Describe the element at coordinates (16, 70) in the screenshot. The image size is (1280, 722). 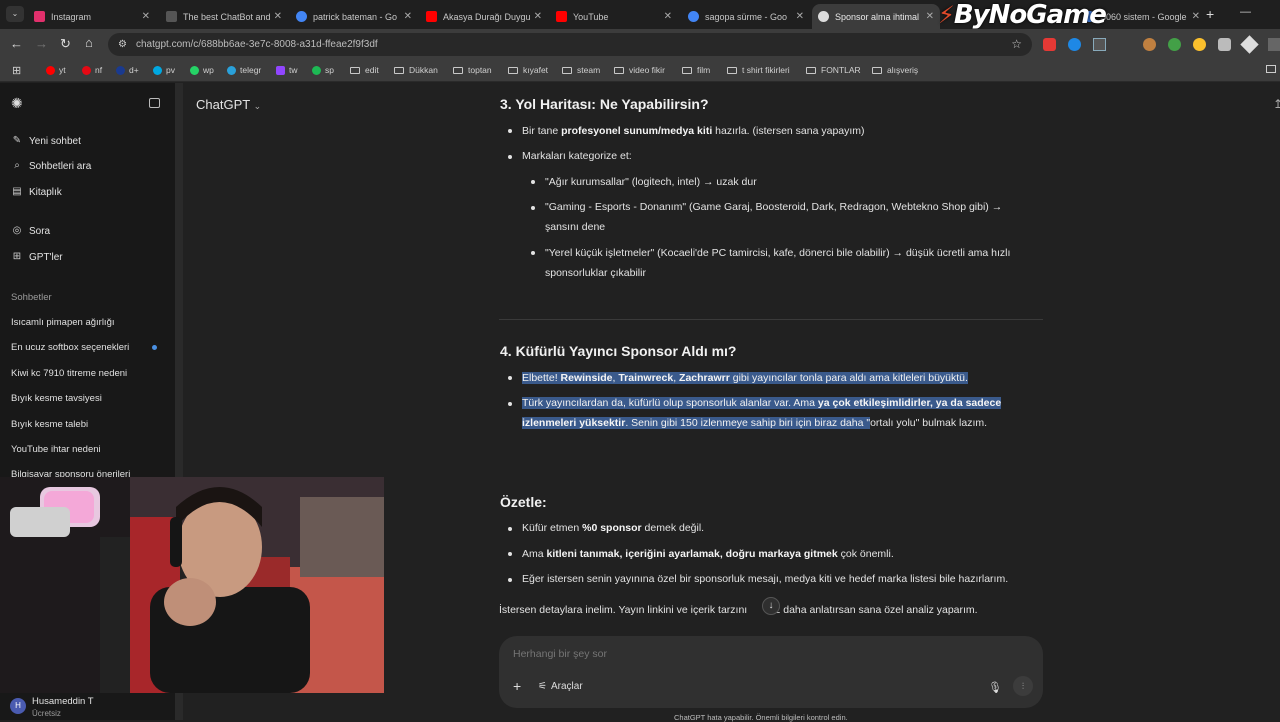
I see `apps-grid-icon: ⊞` at that location.